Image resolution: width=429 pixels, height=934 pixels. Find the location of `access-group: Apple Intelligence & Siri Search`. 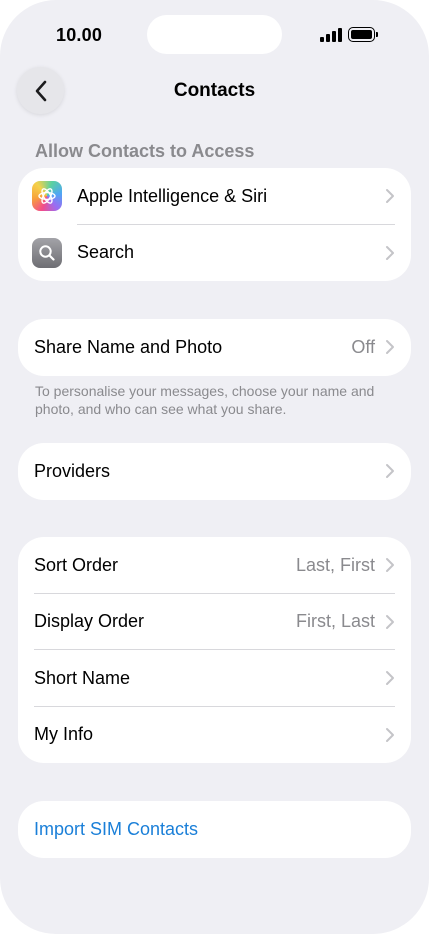

access-group: Apple Intelligence & Siri Search is located at coordinates (214, 224).